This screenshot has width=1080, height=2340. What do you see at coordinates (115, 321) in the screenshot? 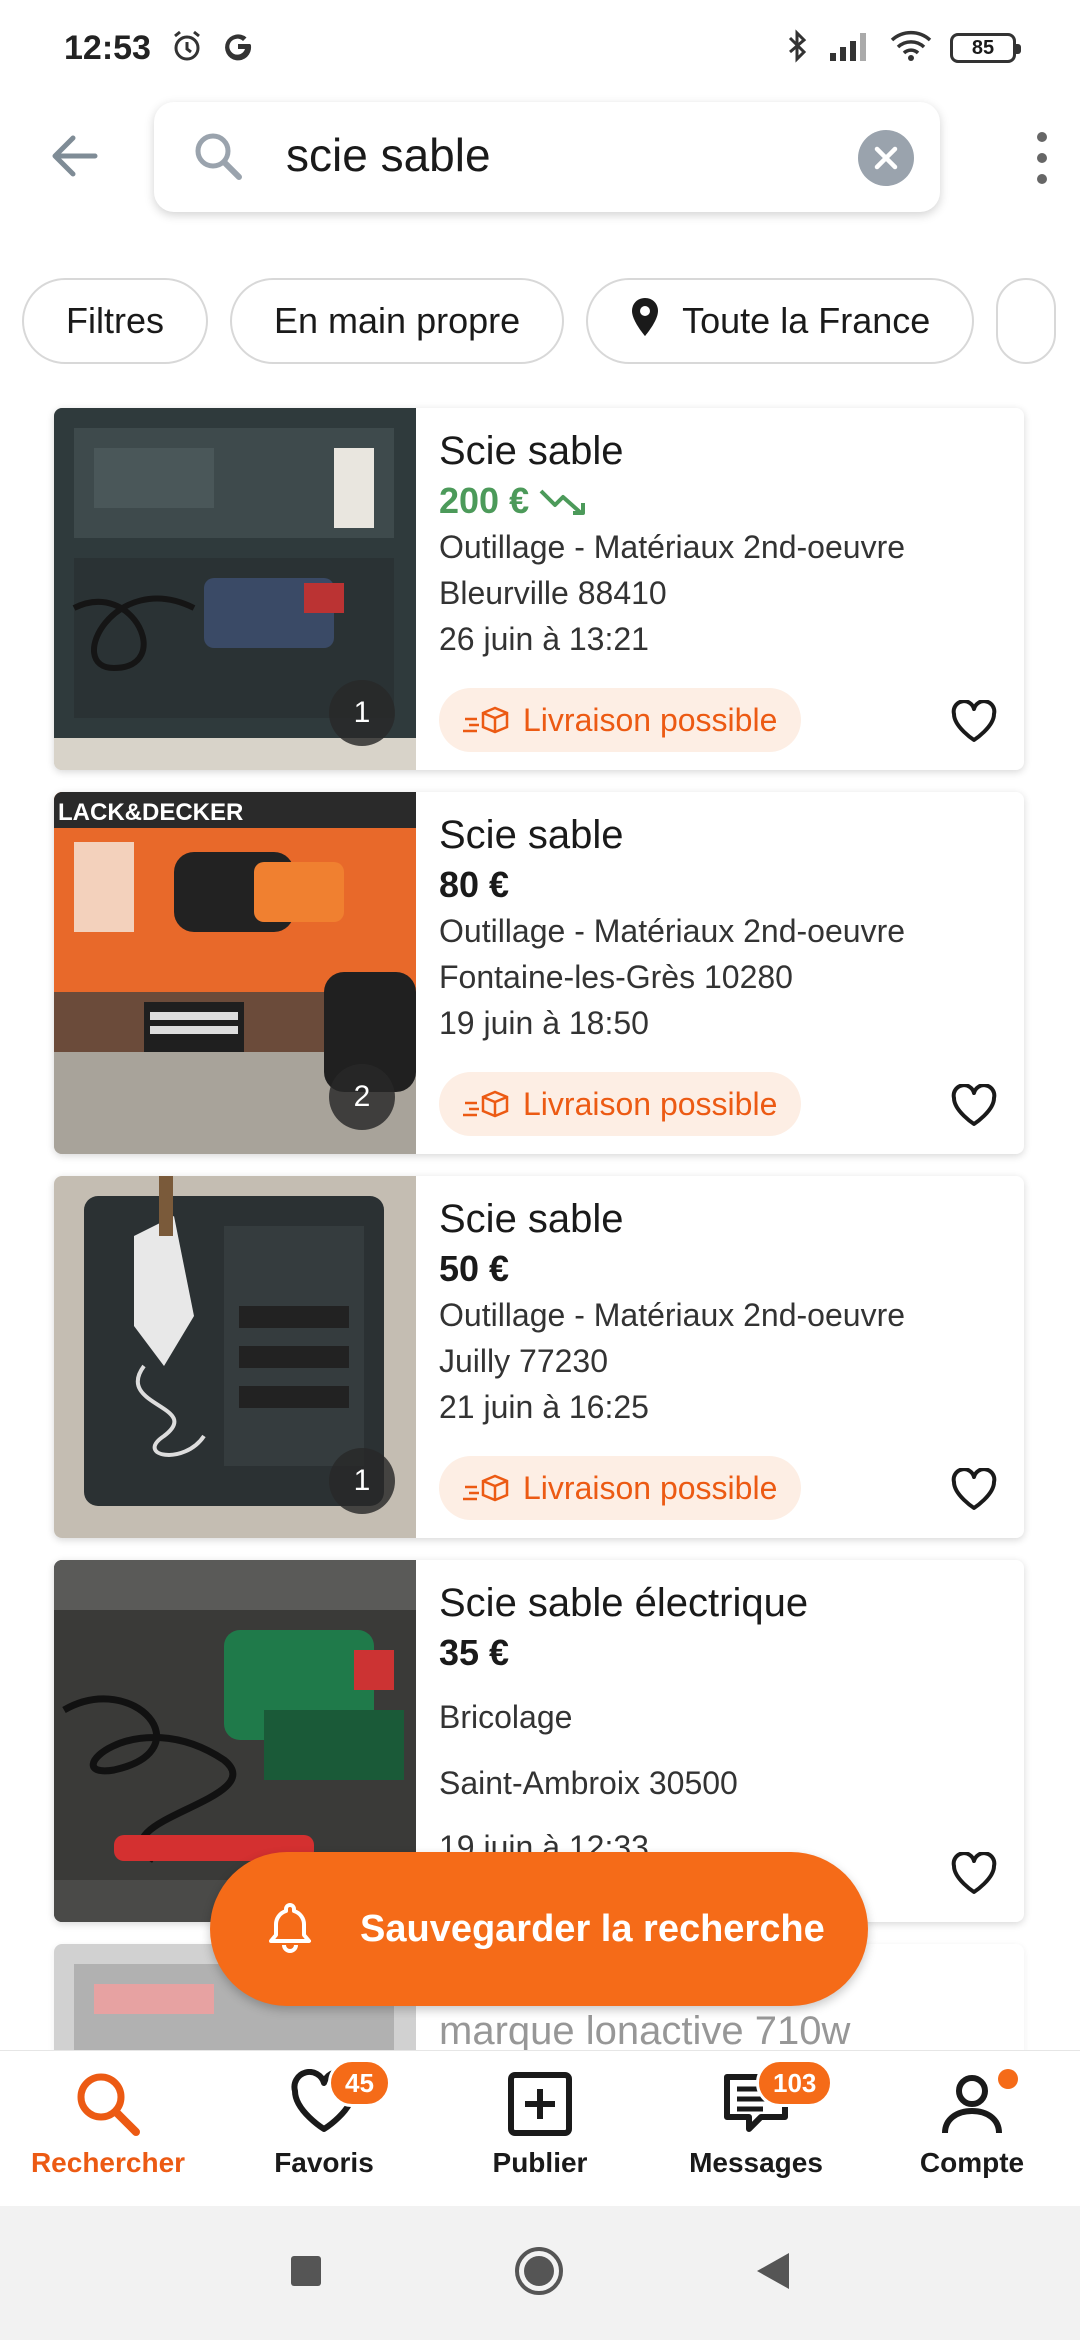
I see `chip-filters: Filtres` at bounding box center [115, 321].